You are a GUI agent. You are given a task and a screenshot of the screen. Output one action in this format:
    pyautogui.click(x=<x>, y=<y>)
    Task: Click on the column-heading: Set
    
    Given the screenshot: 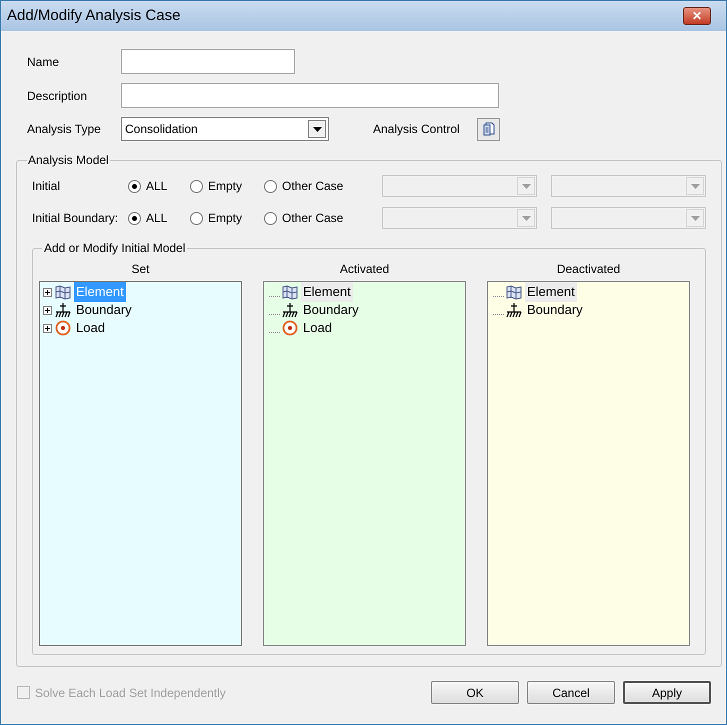 What is the action you would take?
    pyautogui.click(x=140, y=269)
    